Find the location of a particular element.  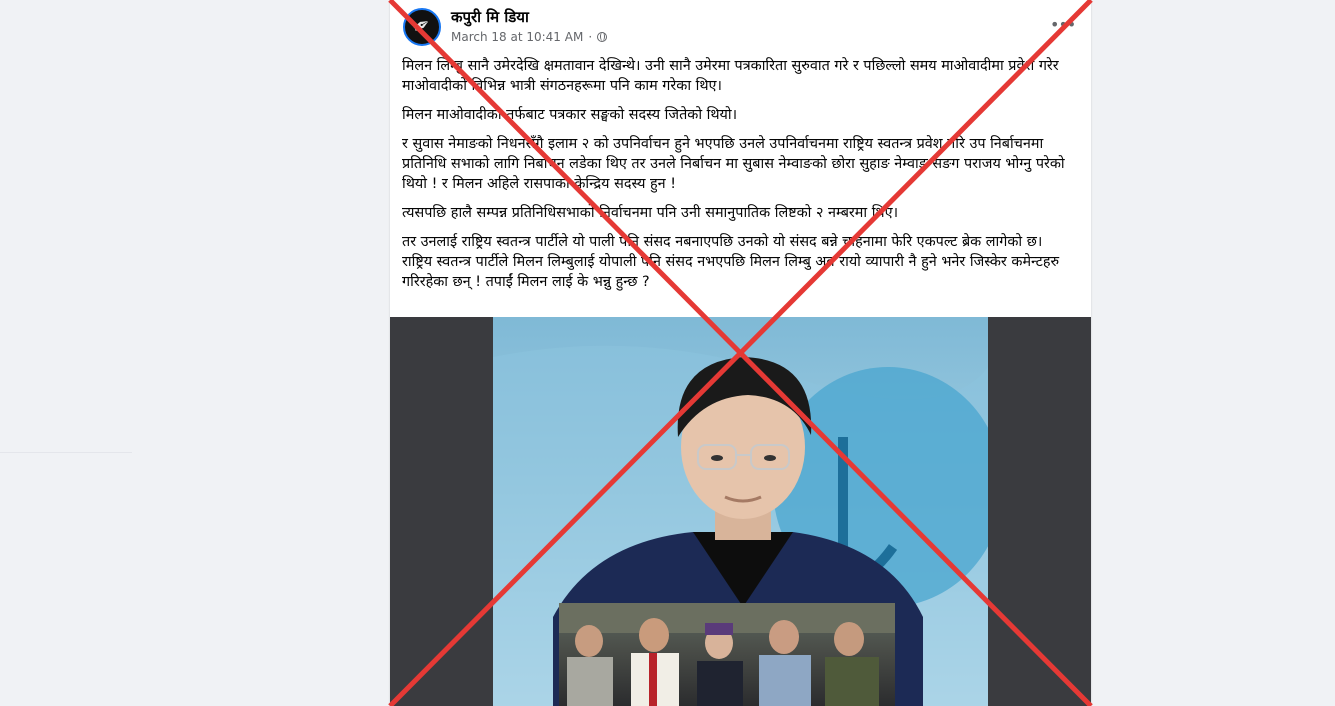

globe-icon is located at coordinates (602, 37).